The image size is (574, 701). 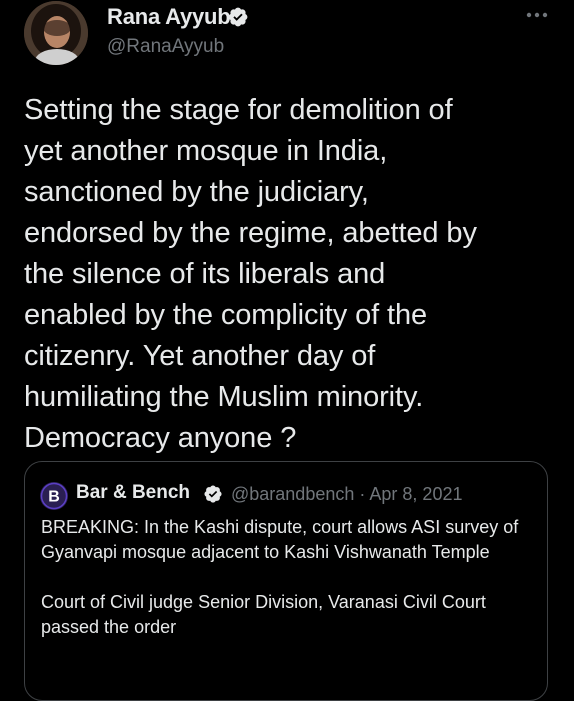 I want to click on author-handle: @RanaAyyub, so click(x=165, y=47).